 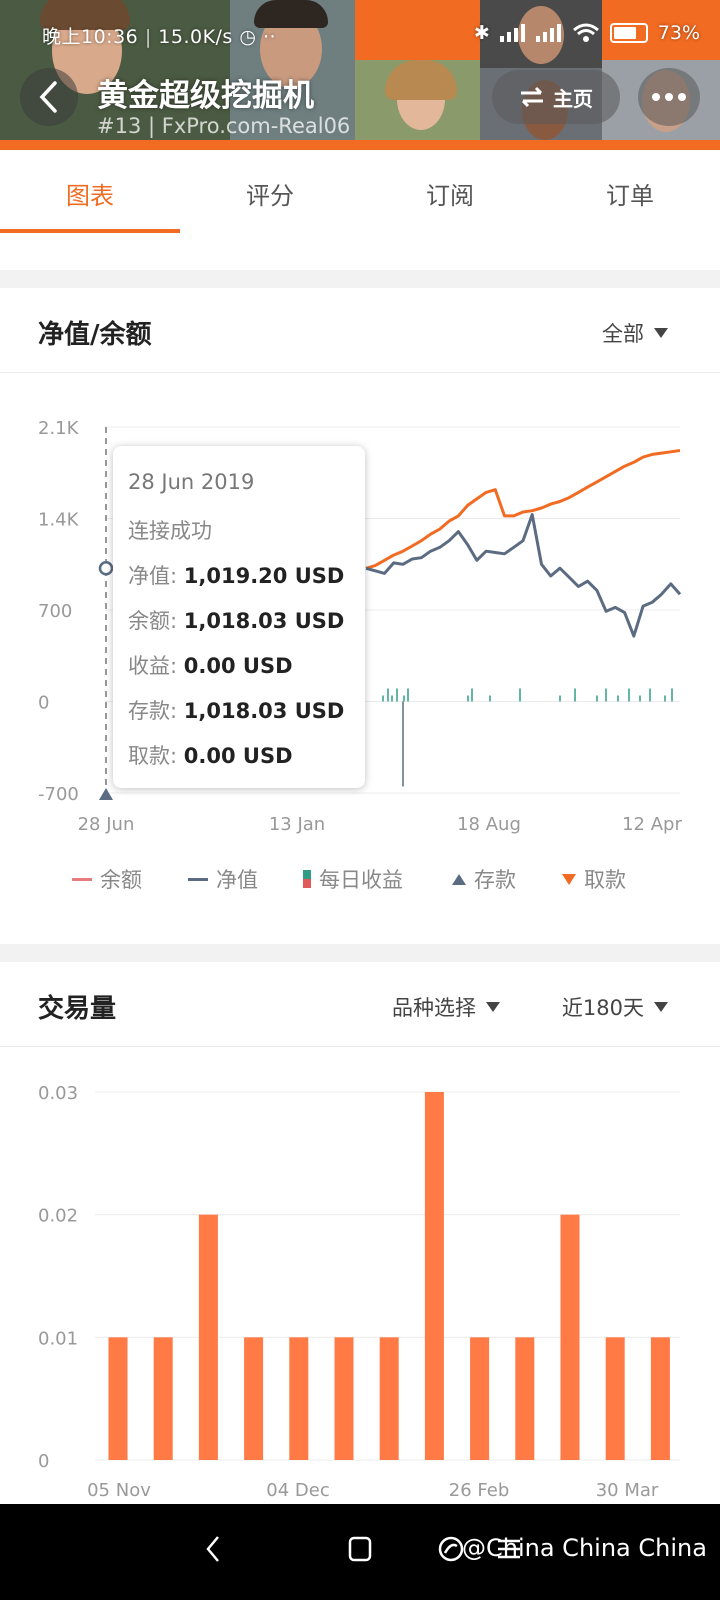 What do you see at coordinates (605, 880) in the screenshot?
I see `legend-label: 取款` at bounding box center [605, 880].